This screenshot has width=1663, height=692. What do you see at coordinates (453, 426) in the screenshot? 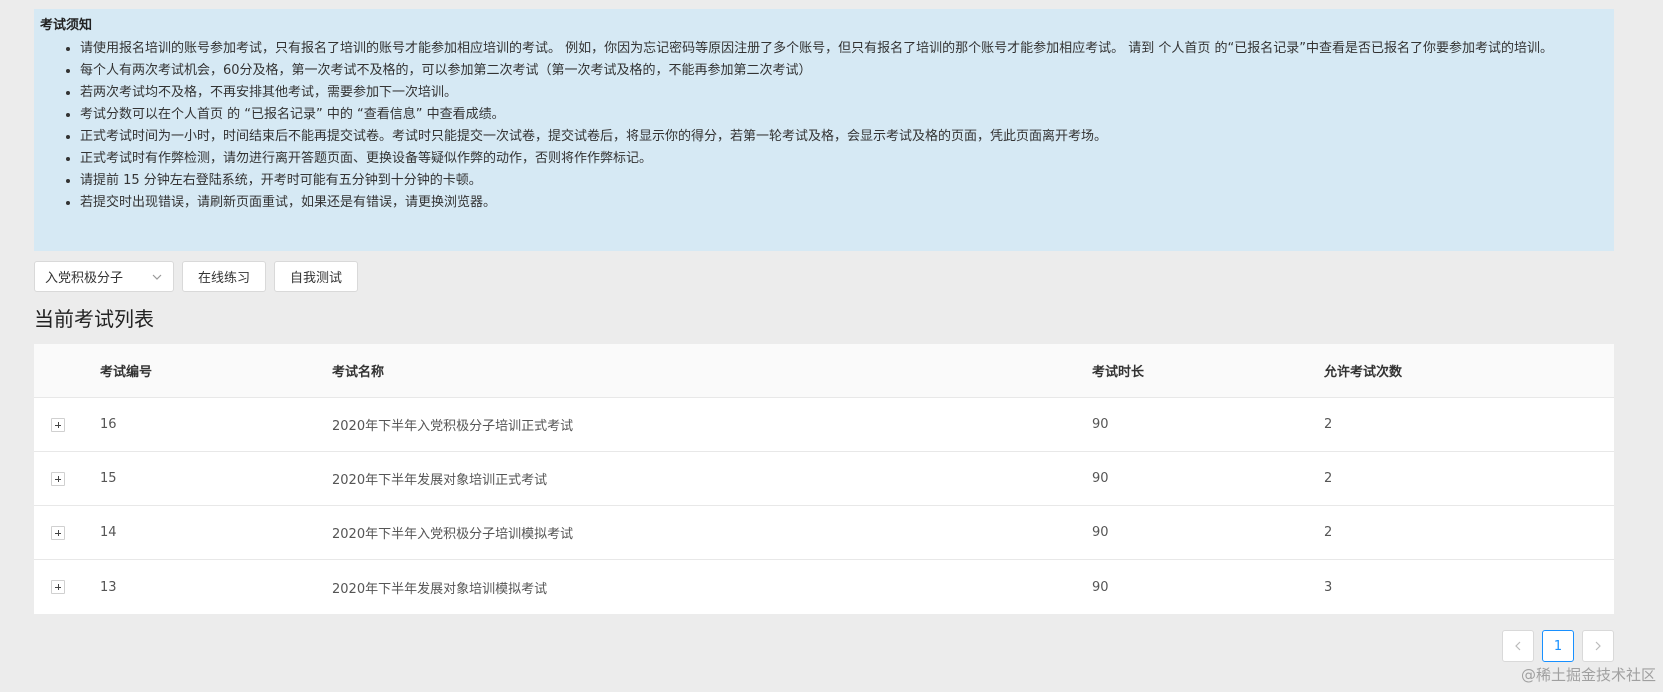
I see `exam-name: 2020年下半年入党积极分子培训正式考试` at bounding box center [453, 426].